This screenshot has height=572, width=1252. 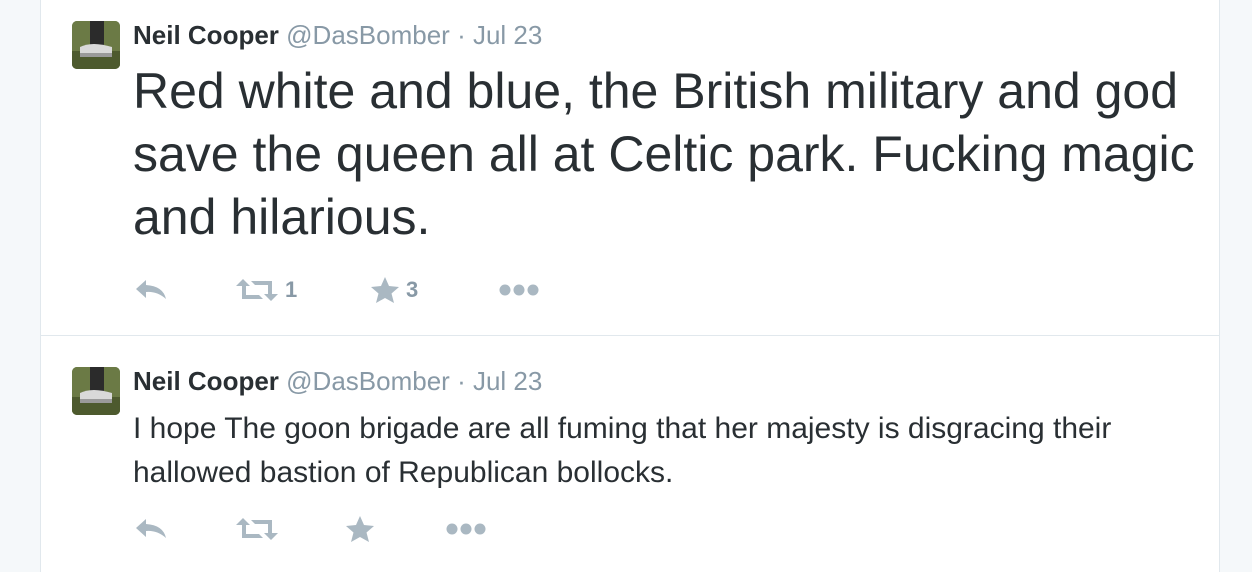 I want to click on tweet-actions: 1 3, so click(x=433, y=290).